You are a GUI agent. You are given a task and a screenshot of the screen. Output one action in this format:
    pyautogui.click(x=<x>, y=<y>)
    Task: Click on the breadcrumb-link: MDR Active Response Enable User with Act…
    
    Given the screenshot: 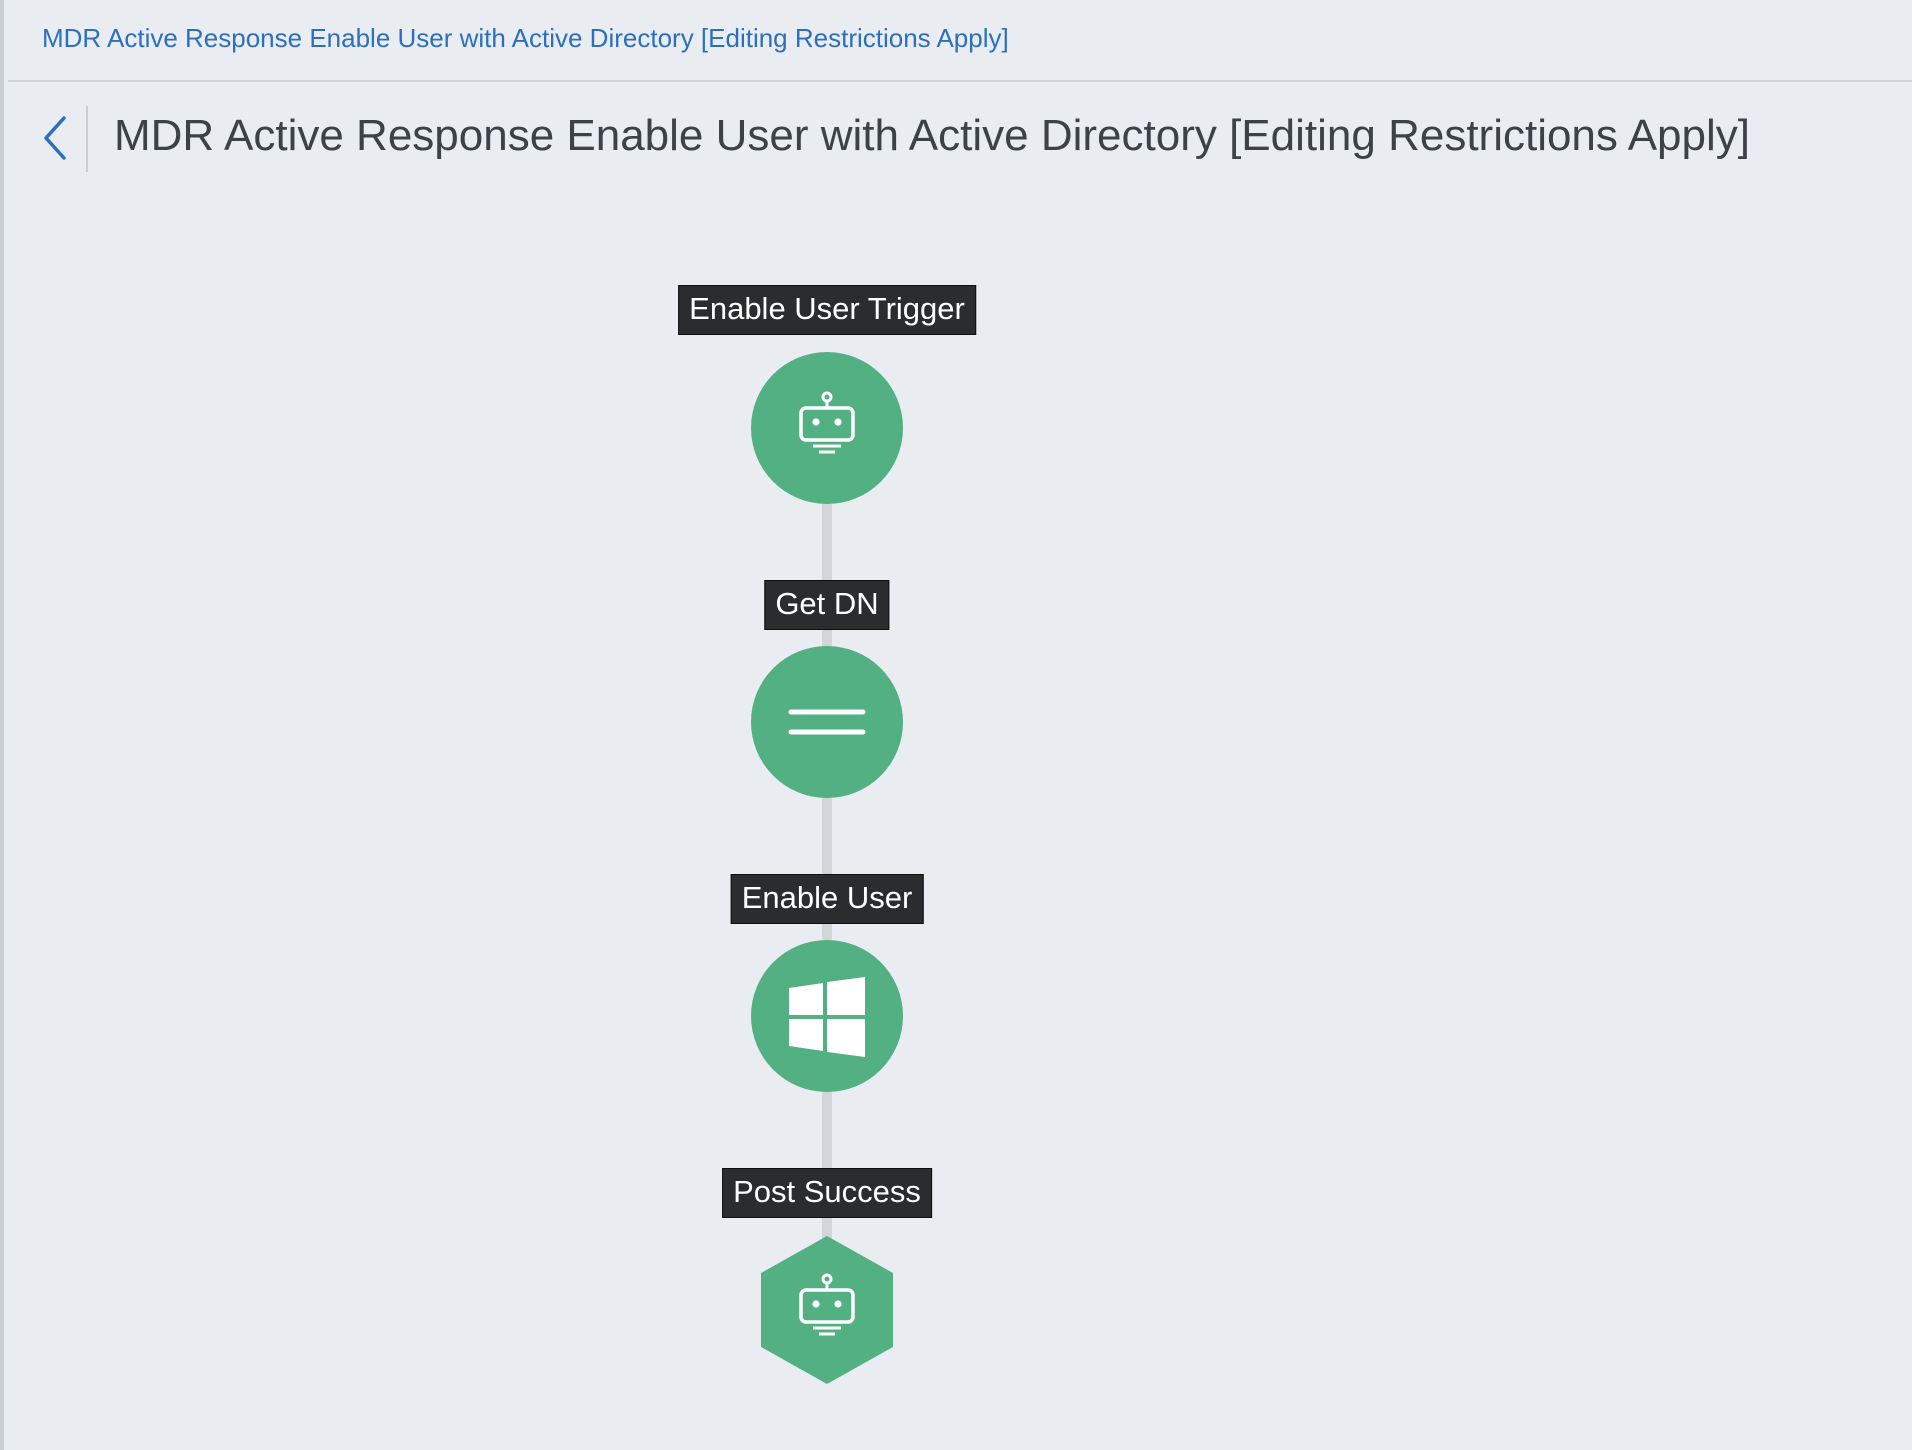 What is the action you would take?
    pyautogui.click(x=525, y=38)
    